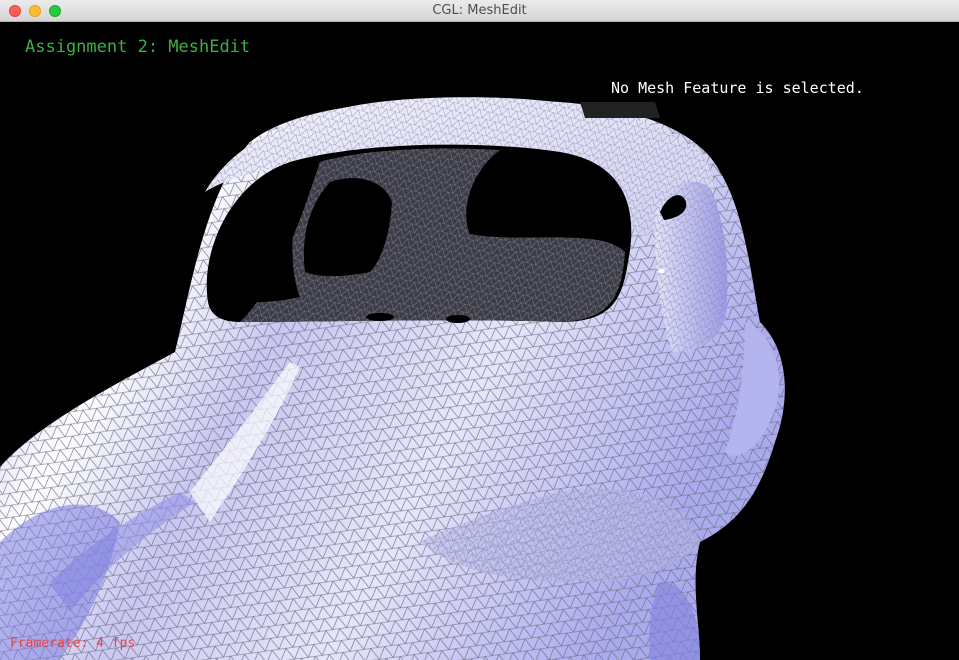  I want to click on assignment-title: Assignment 2: MeshEdit, so click(138, 47).